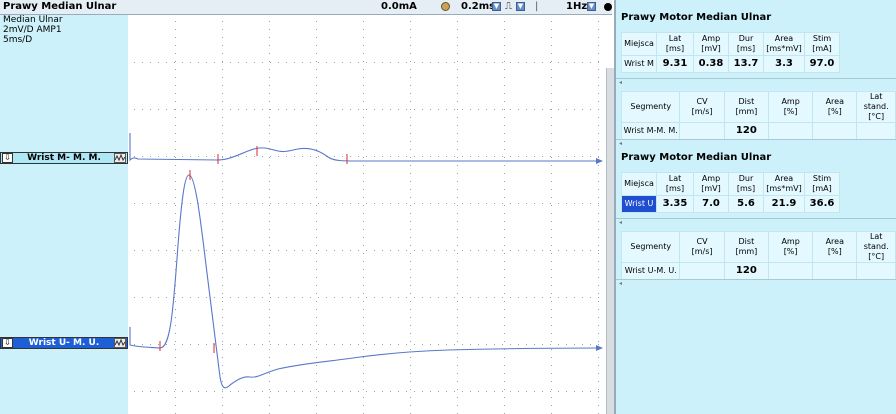  What do you see at coordinates (639, 204) in the screenshot?
I see `site-name-selected: Wrist U` at bounding box center [639, 204].